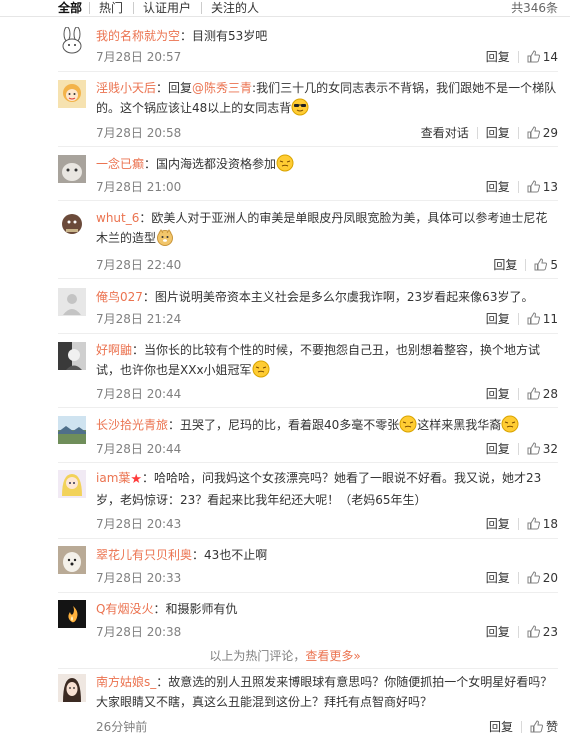  What do you see at coordinates (117, 218) in the screenshot?
I see `comment-username: whut_6` at bounding box center [117, 218].